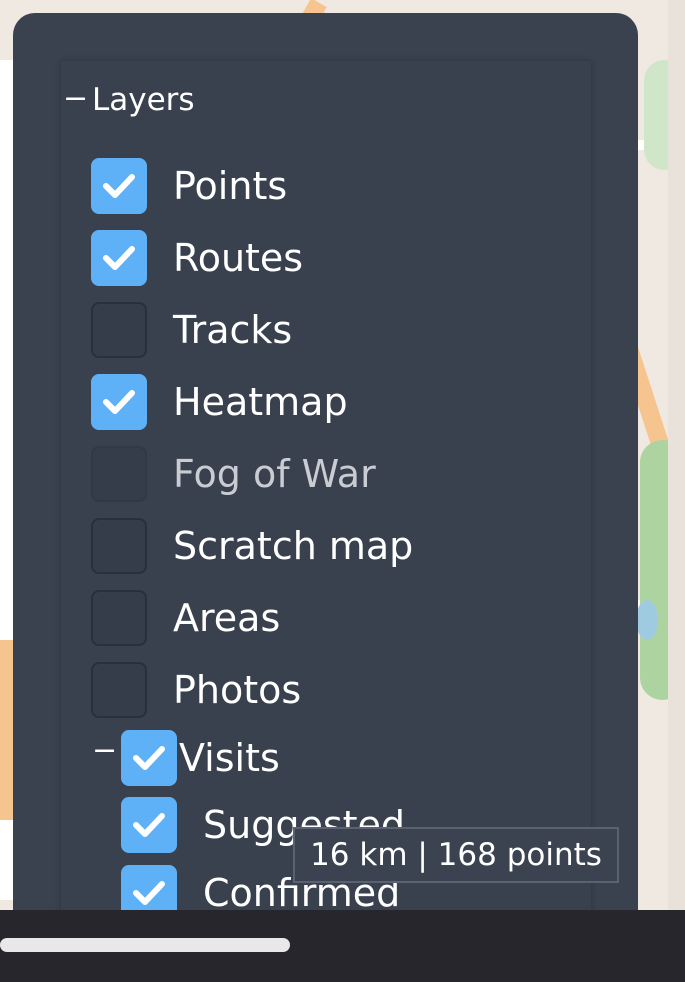 The image size is (685, 982). What do you see at coordinates (227, 618) in the screenshot?
I see `areas-label: Areas` at bounding box center [227, 618].